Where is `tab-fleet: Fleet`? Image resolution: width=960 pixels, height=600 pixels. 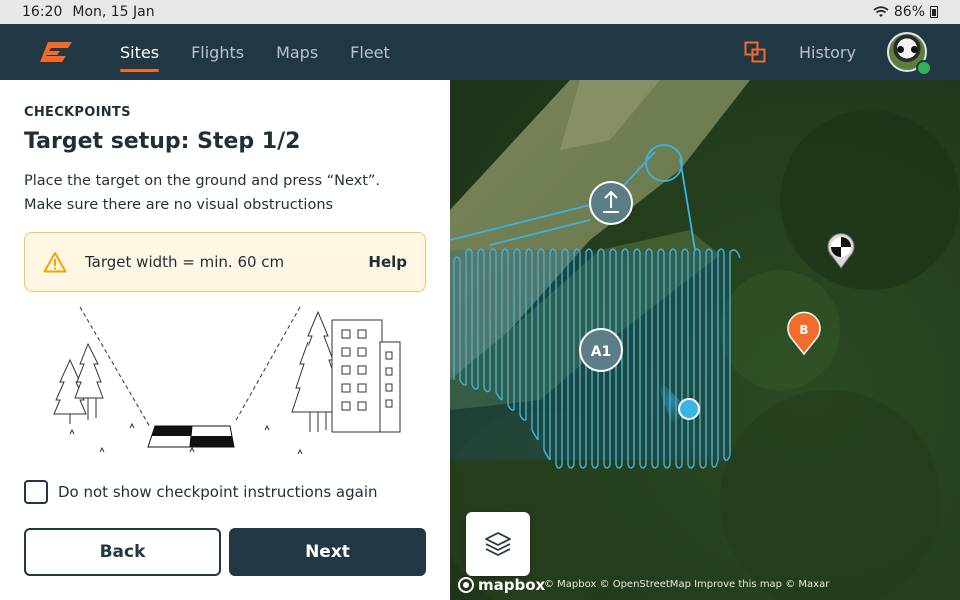 tab-fleet: Fleet is located at coordinates (370, 52).